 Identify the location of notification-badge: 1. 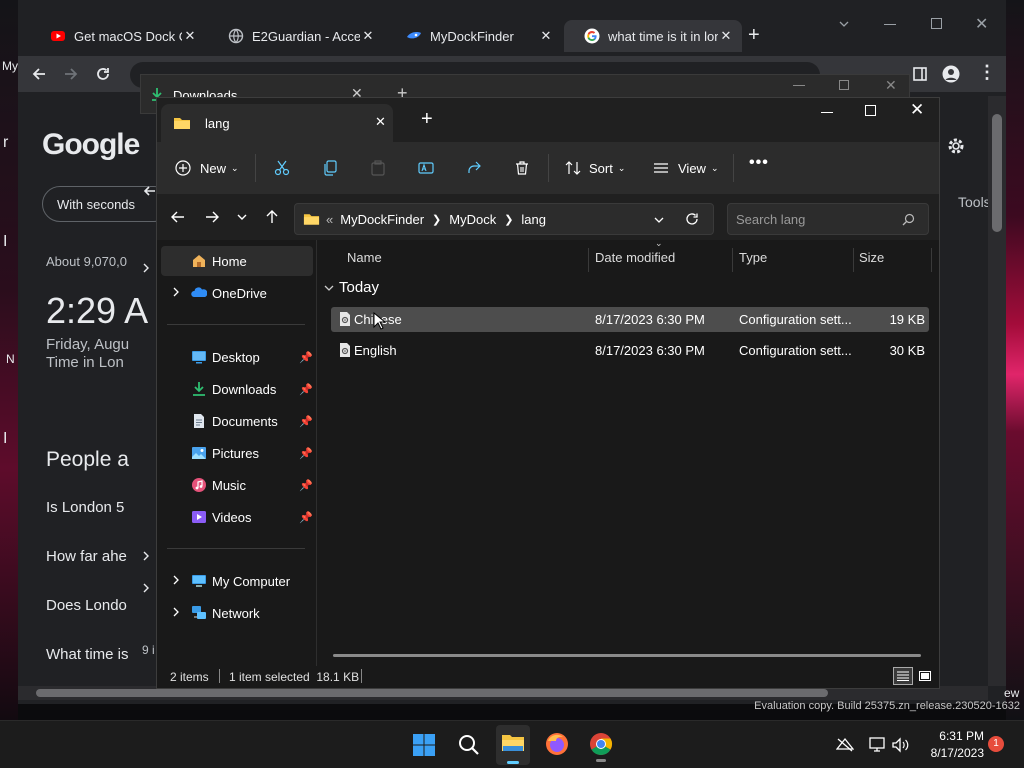
(996, 744).